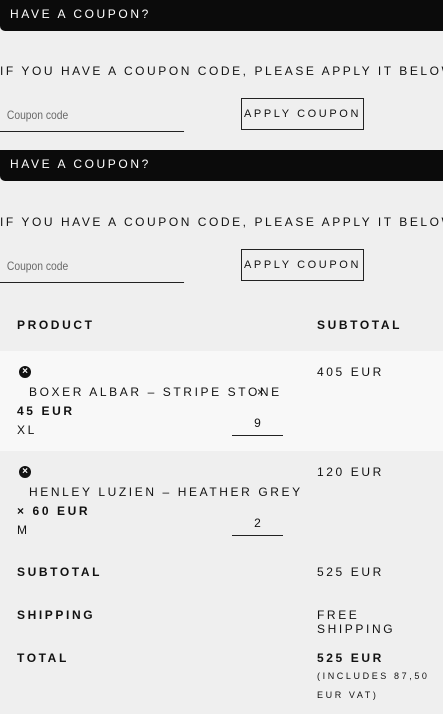 The width and height of the screenshot is (443, 714). I want to click on subtotal-column-header: SUBTOTAL, so click(360, 325).